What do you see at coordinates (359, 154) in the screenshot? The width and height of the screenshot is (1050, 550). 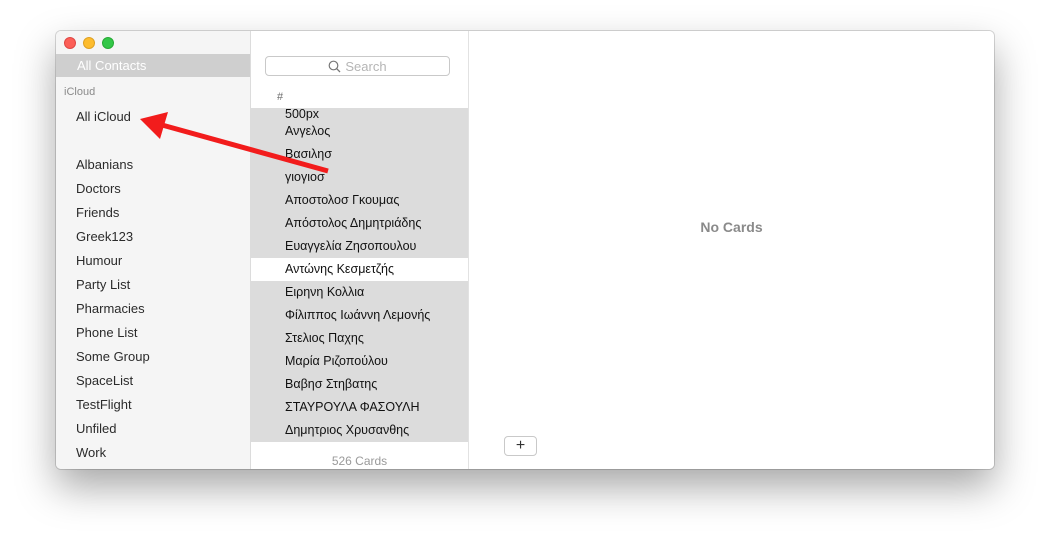 I see `contact-row: Βασιλησ` at bounding box center [359, 154].